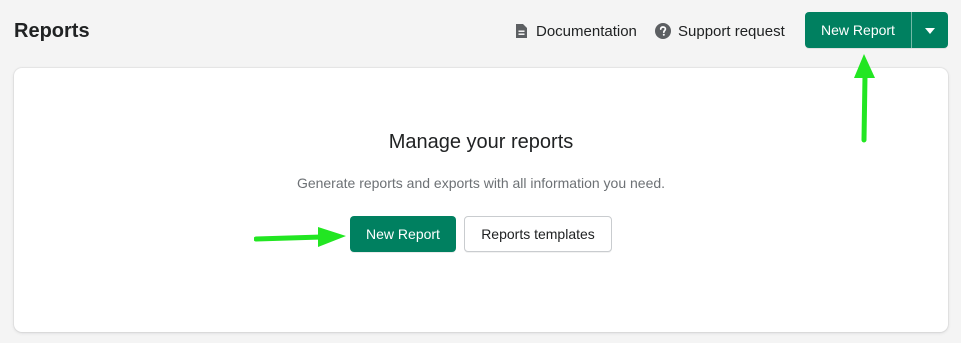 Image resolution: width=961 pixels, height=343 pixels. What do you see at coordinates (481, 142) in the screenshot?
I see `empty-state-heading: Manage your reports` at bounding box center [481, 142].